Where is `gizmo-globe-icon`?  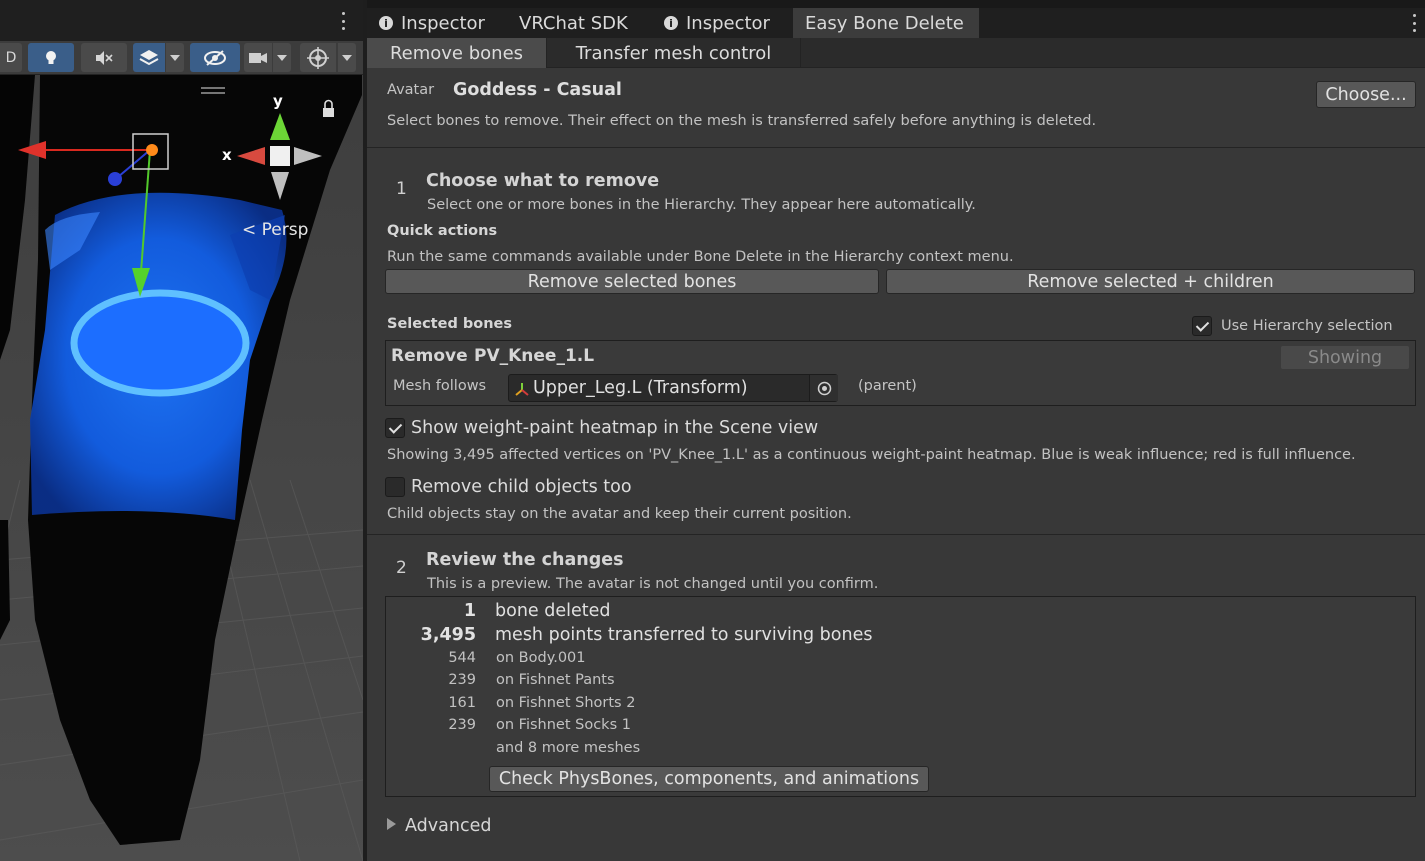 gizmo-globe-icon is located at coordinates (318, 57).